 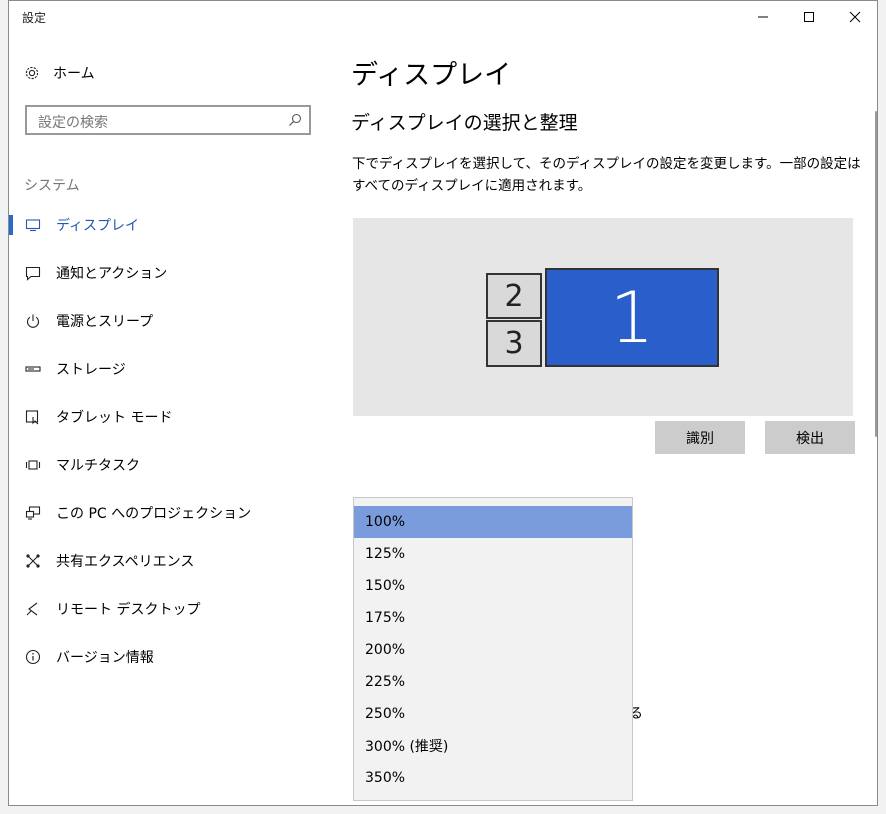 What do you see at coordinates (33, 225) in the screenshot?
I see `monitor-icon` at bounding box center [33, 225].